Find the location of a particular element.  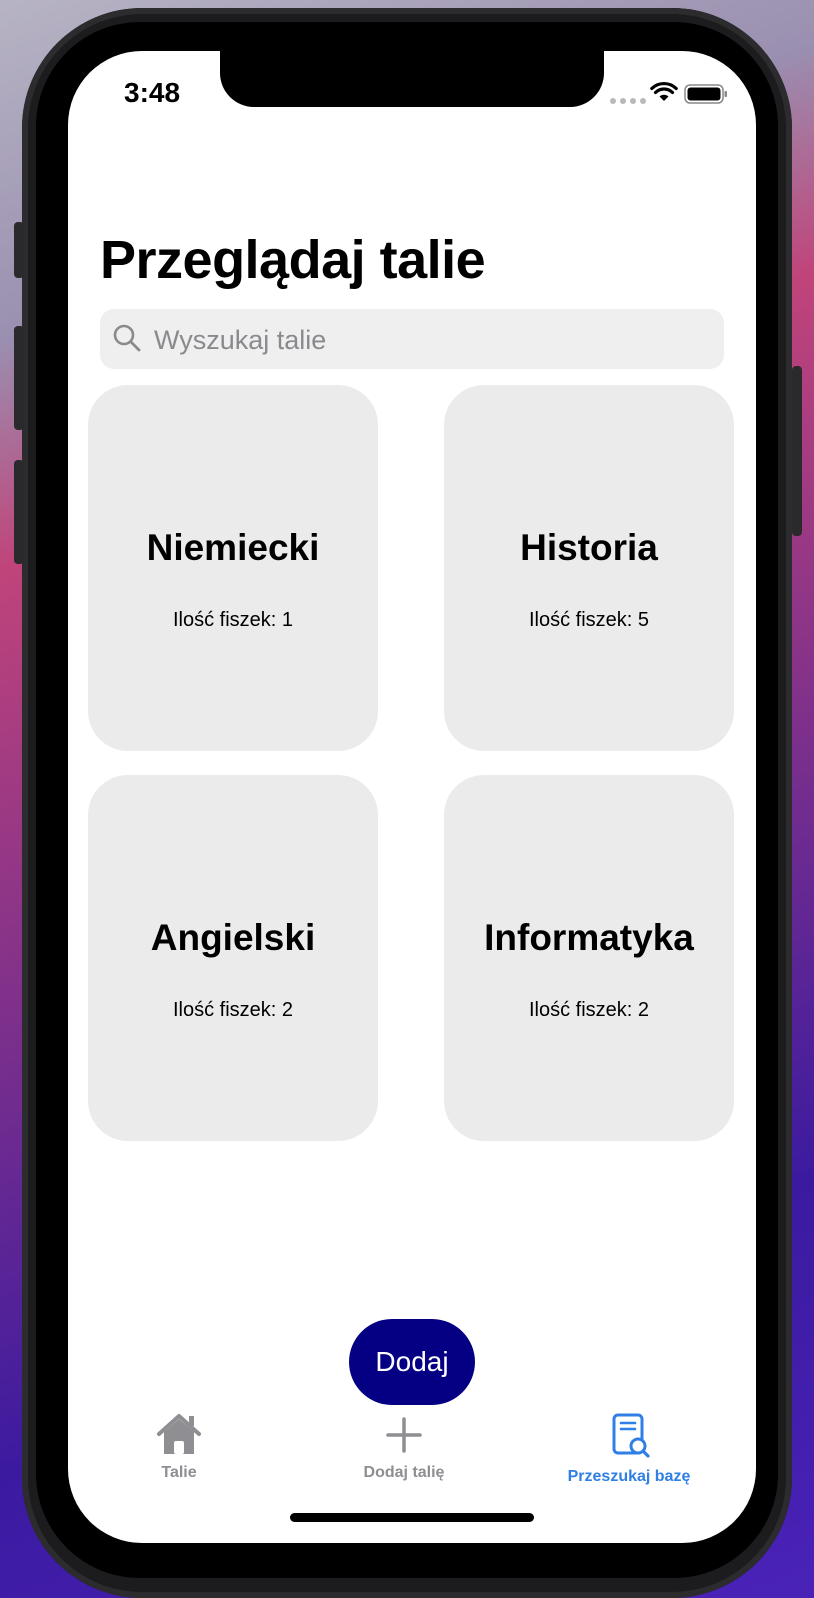

search-icon is located at coordinates (127, 338).